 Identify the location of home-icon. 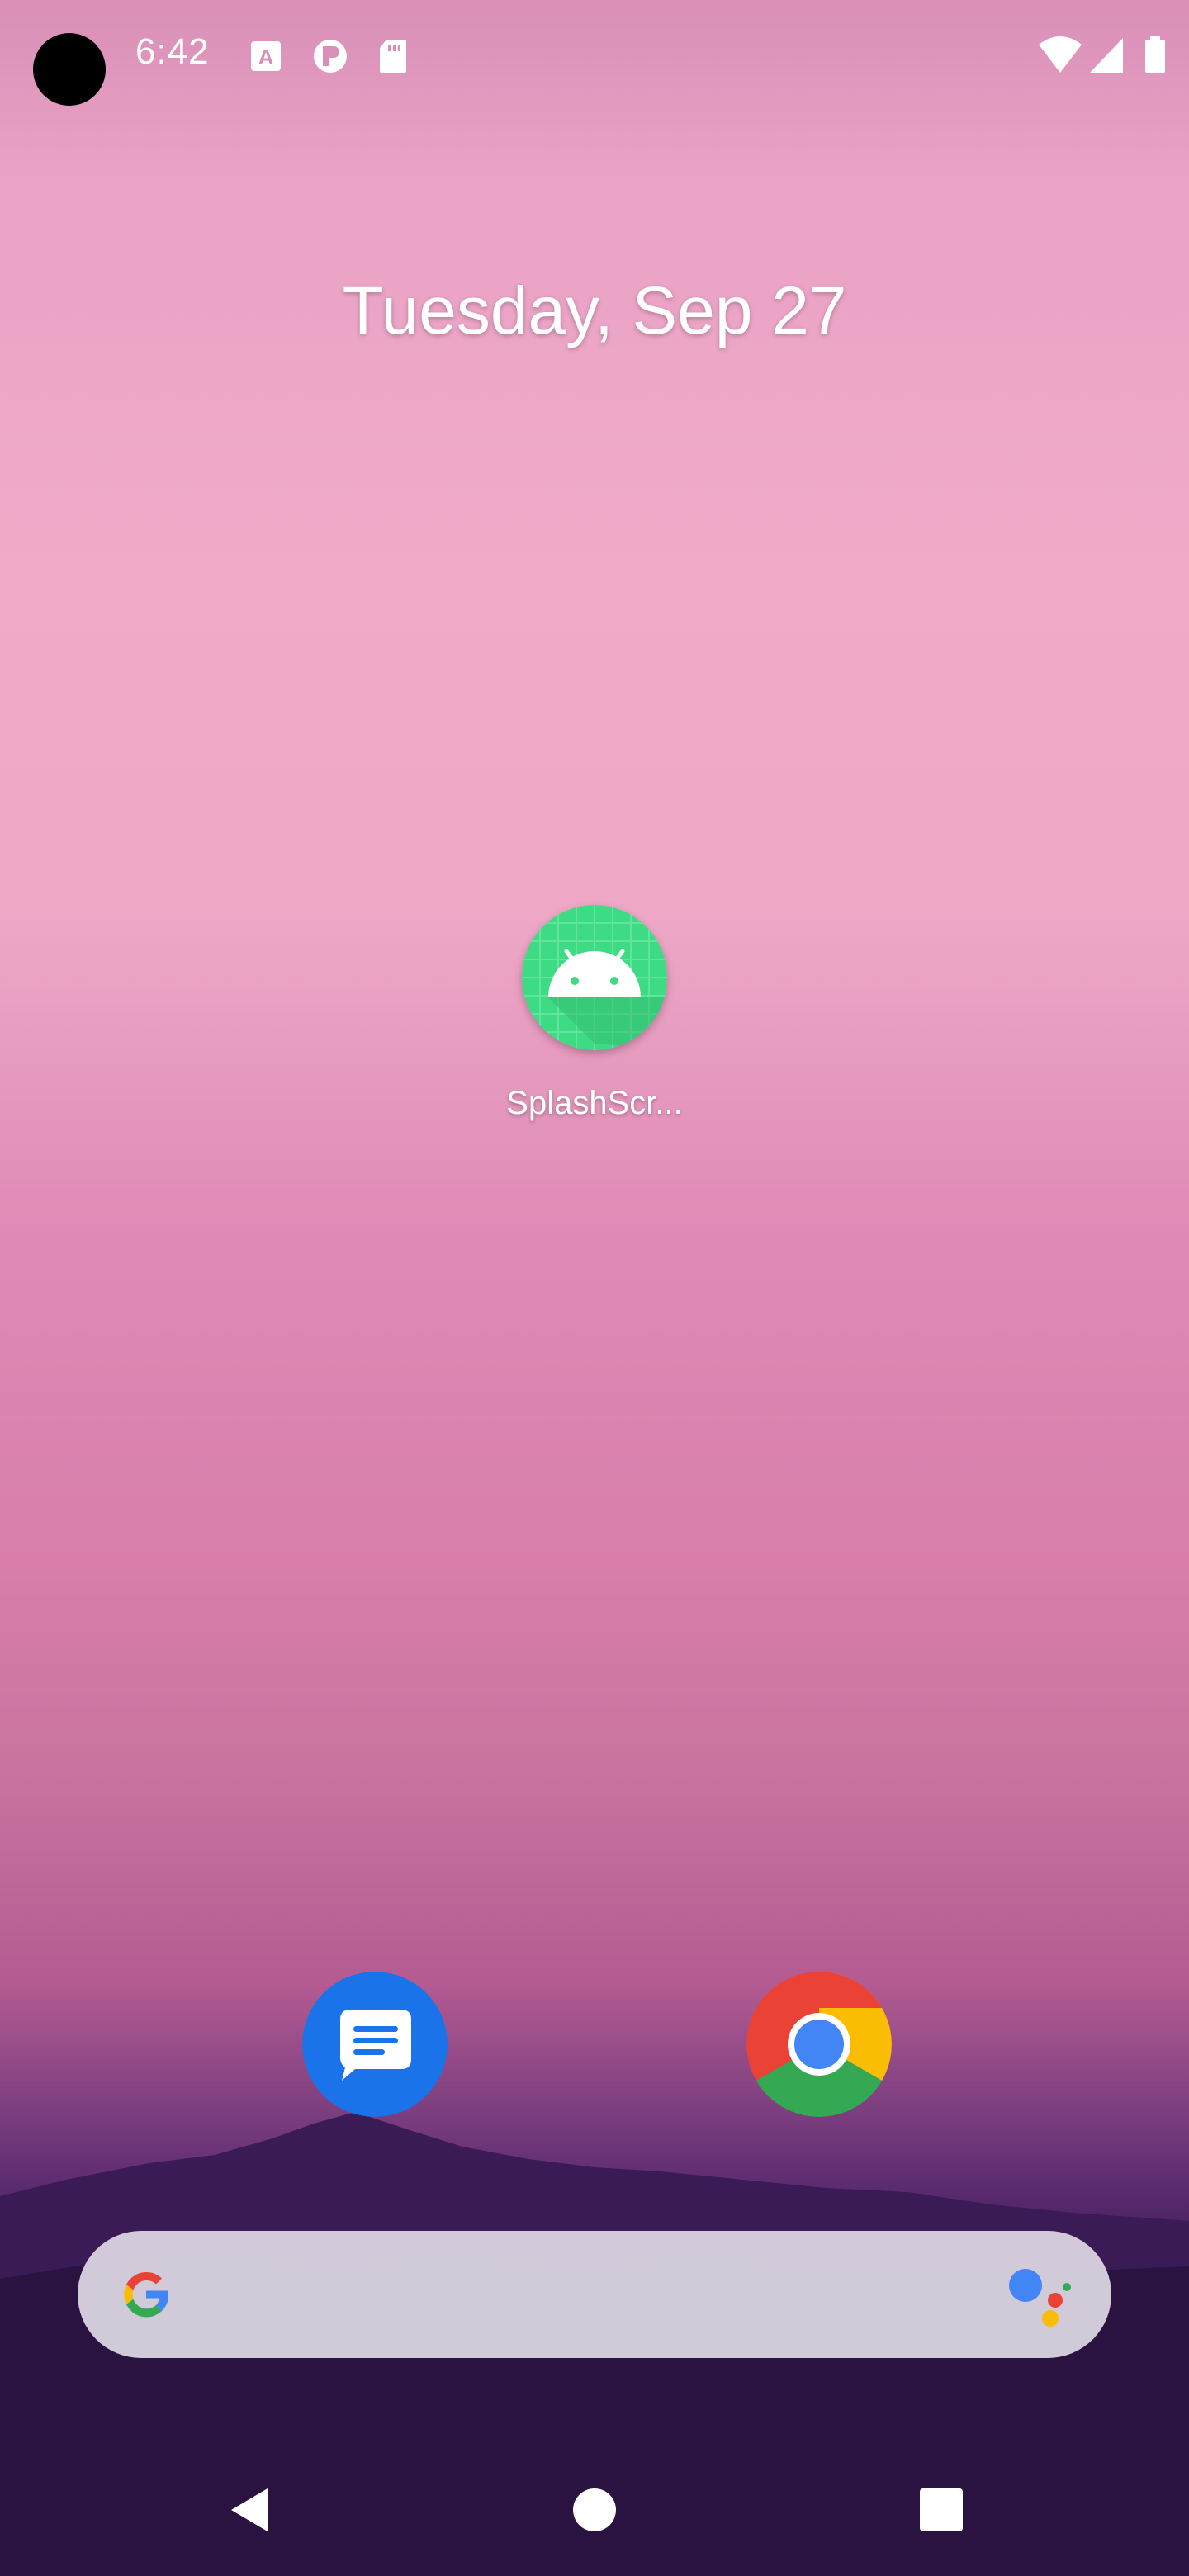
(594, 2510).